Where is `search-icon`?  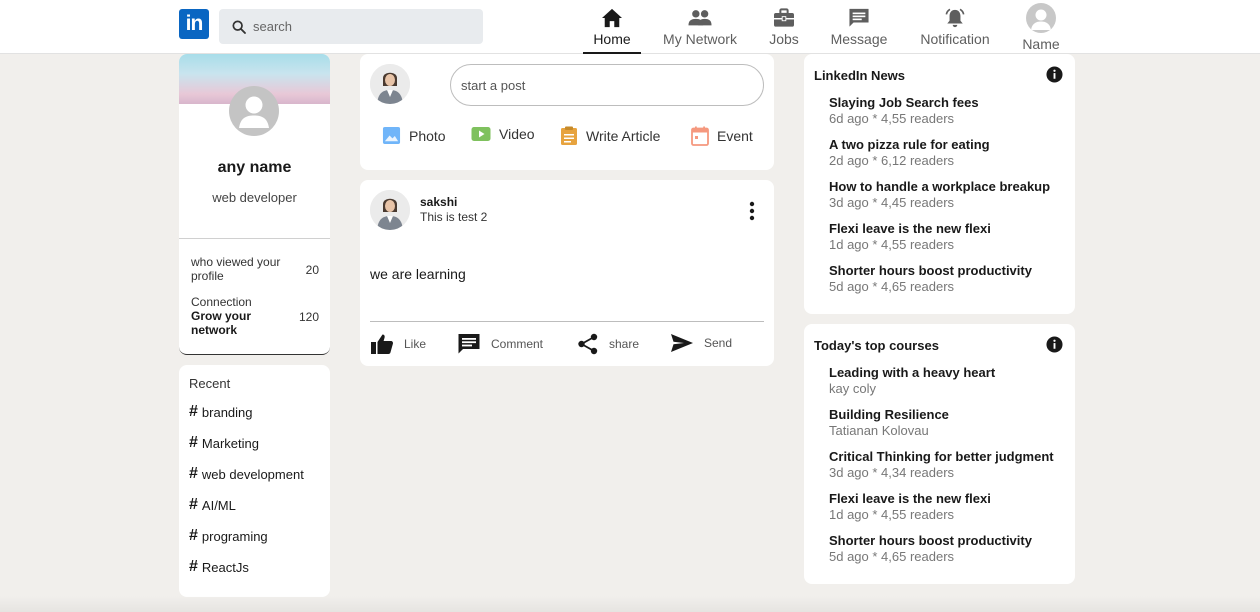 search-icon is located at coordinates (239, 26).